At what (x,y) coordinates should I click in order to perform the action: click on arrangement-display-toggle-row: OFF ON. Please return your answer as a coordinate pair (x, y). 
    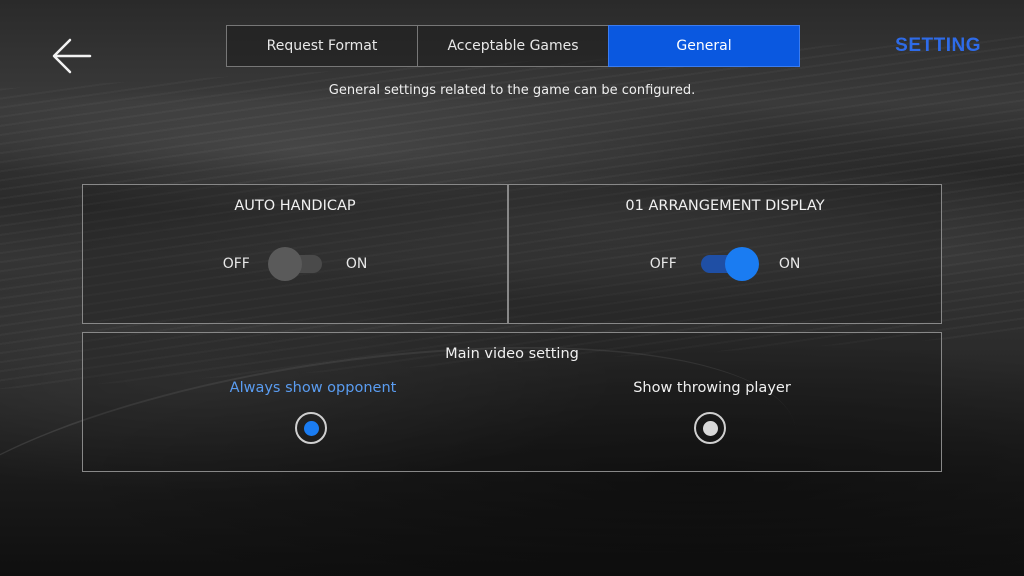
    Looking at the image, I should click on (725, 264).